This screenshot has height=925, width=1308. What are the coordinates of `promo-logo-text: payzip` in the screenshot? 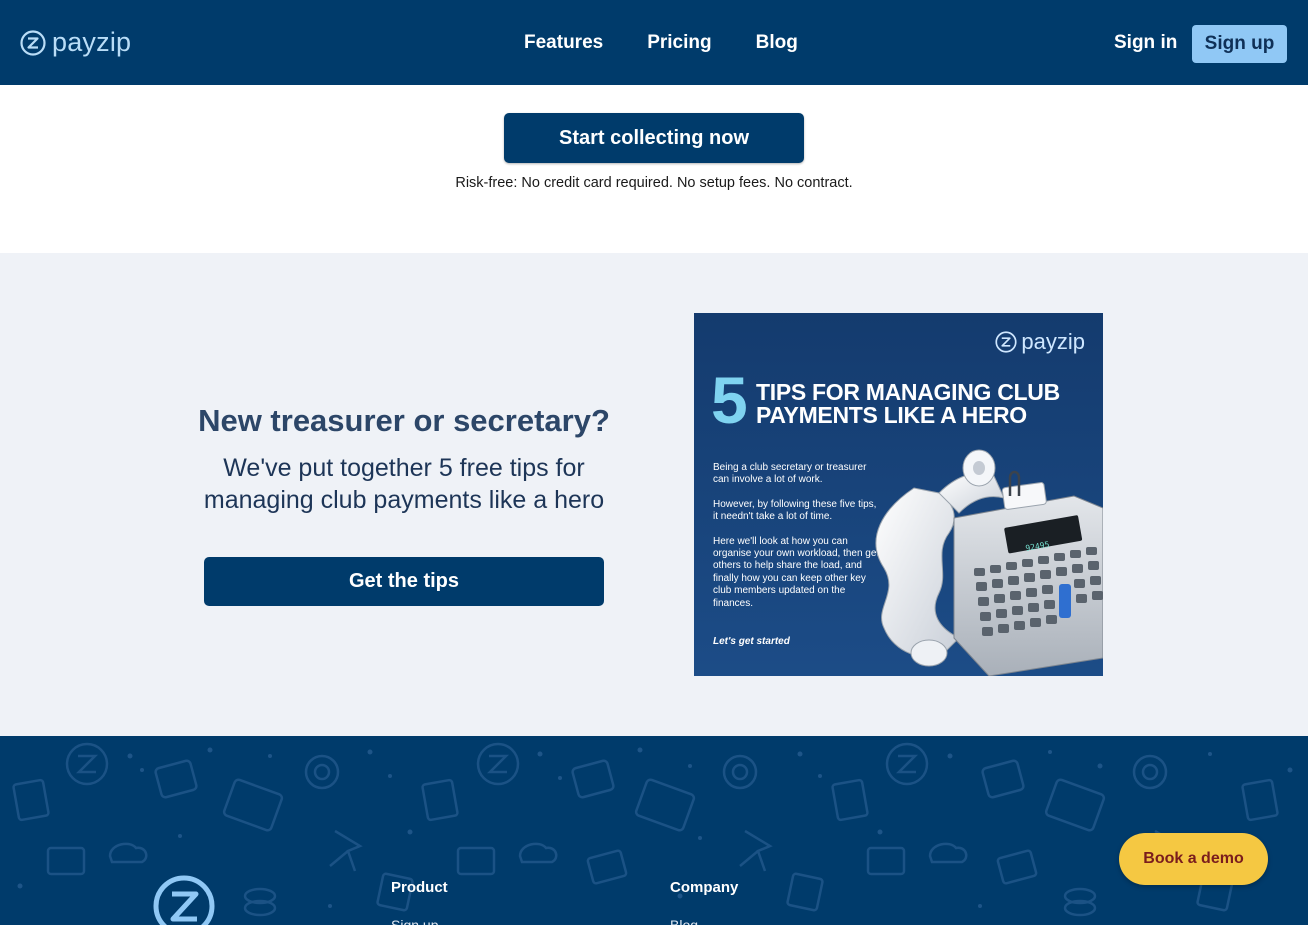 It's located at (1053, 341).